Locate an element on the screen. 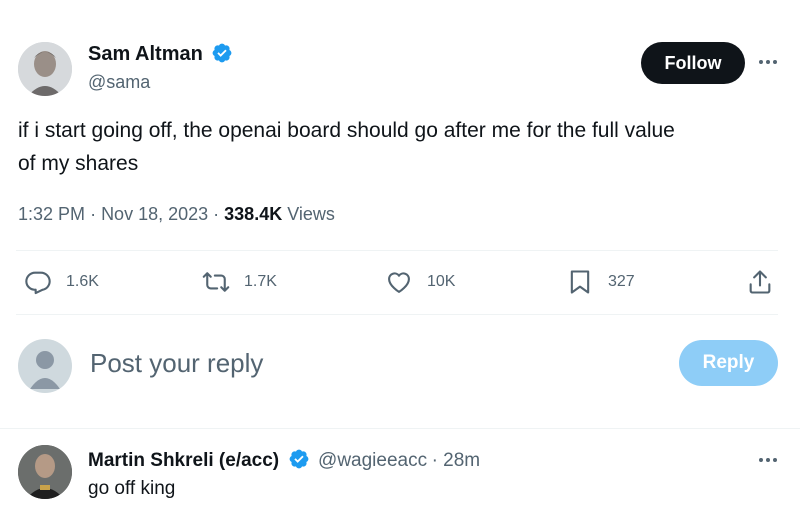  share-icon is located at coordinates (760, 282).